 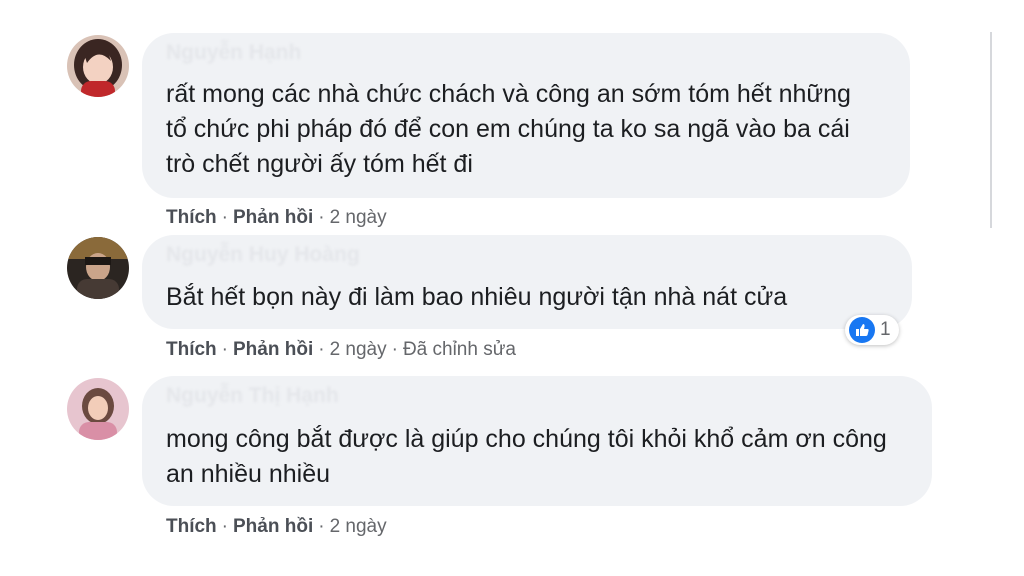 I want to click on thread-line, so click(x=991, y=130).